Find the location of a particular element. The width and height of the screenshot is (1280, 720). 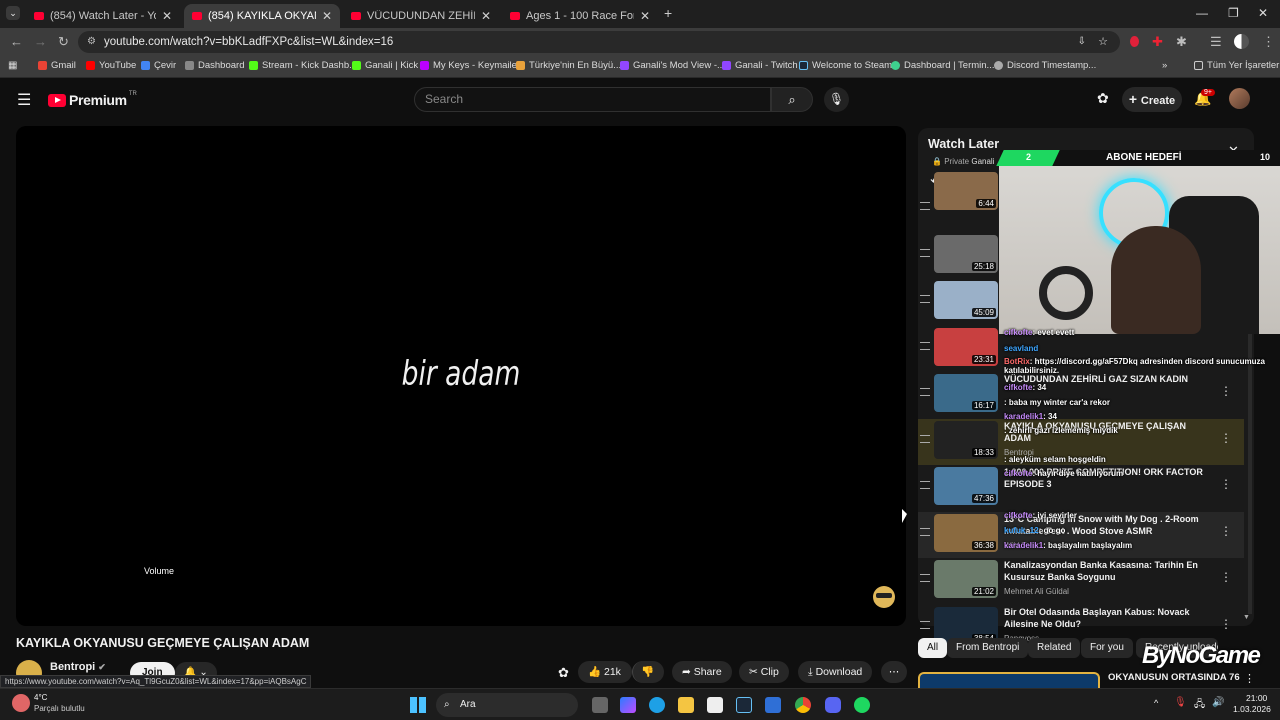

next-video-menu-icon: ⋮ is located at coordinates (1249, 678).